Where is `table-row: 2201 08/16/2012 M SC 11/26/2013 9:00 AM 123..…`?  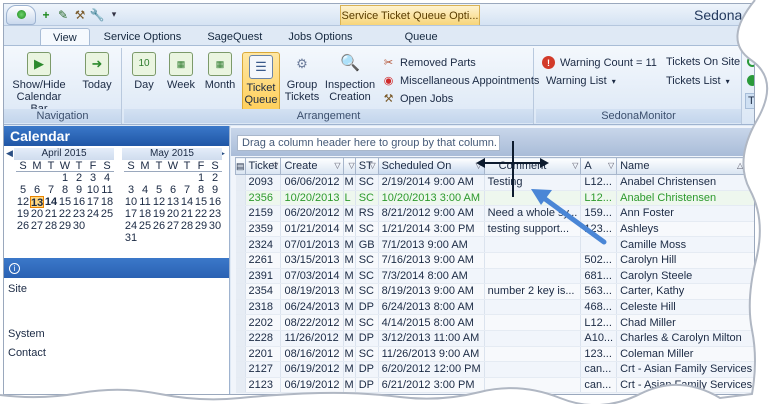
table-row: 2201 08/16/2012 M SC 11/26/2013 9:00 AM 123..… is located at coordinates (494, 354).